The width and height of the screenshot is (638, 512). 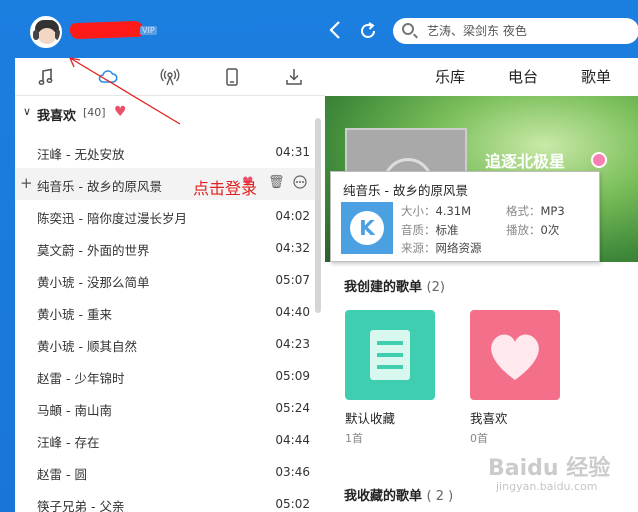 I want to click on song-row: 莫文蔚 - 外面的世界 04:32, so click(x=167, y=248).